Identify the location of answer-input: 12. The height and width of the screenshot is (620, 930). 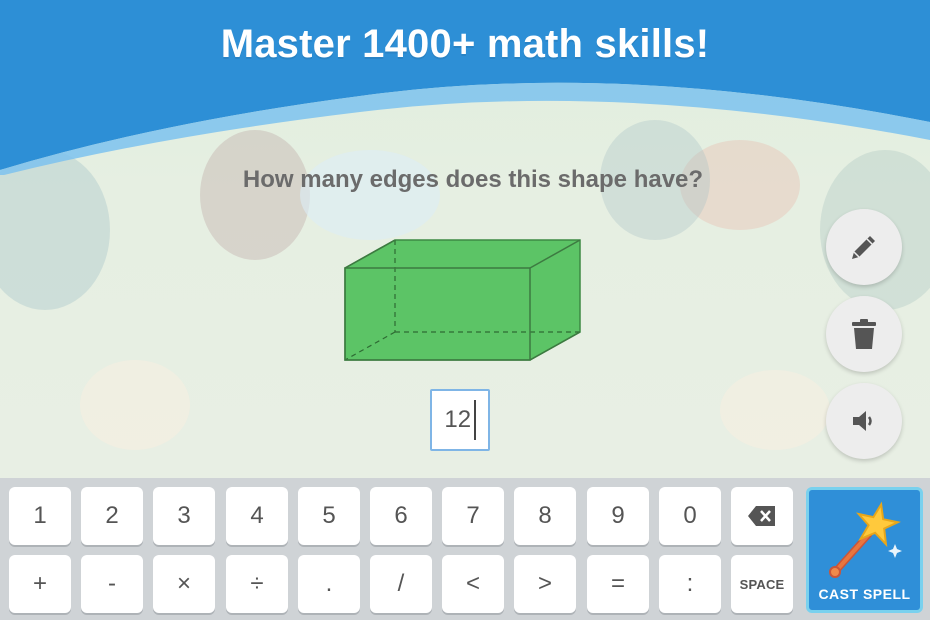
(460, 420).